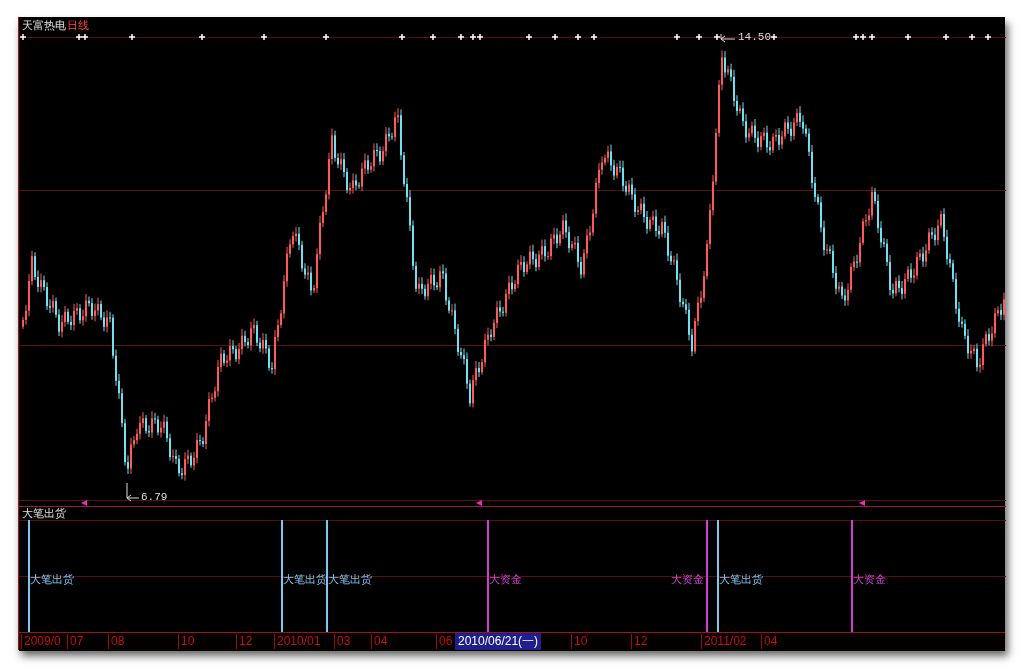  What do you see at coordinates (44, 513) in the screenshot?
I see `indicator-title: 大笔出货` at bounding box center [44, 513].